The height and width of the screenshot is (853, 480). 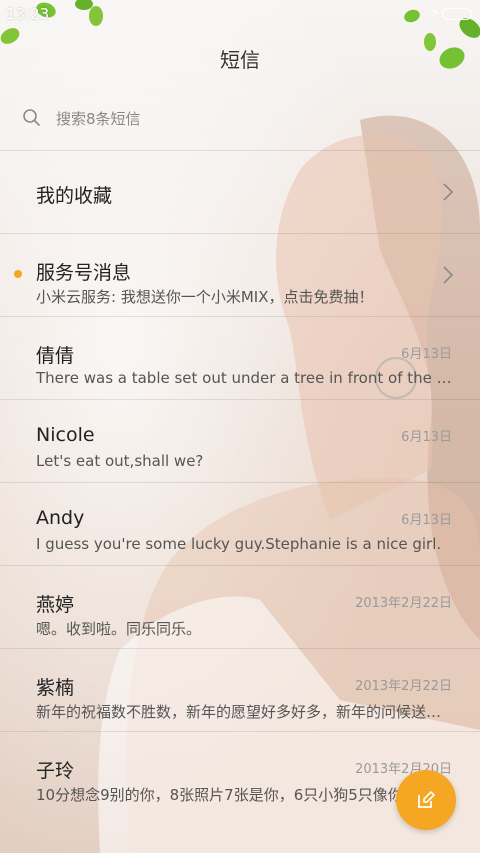 I want to click on conversation-name: 服务号消息, so click(x=84, y=273).